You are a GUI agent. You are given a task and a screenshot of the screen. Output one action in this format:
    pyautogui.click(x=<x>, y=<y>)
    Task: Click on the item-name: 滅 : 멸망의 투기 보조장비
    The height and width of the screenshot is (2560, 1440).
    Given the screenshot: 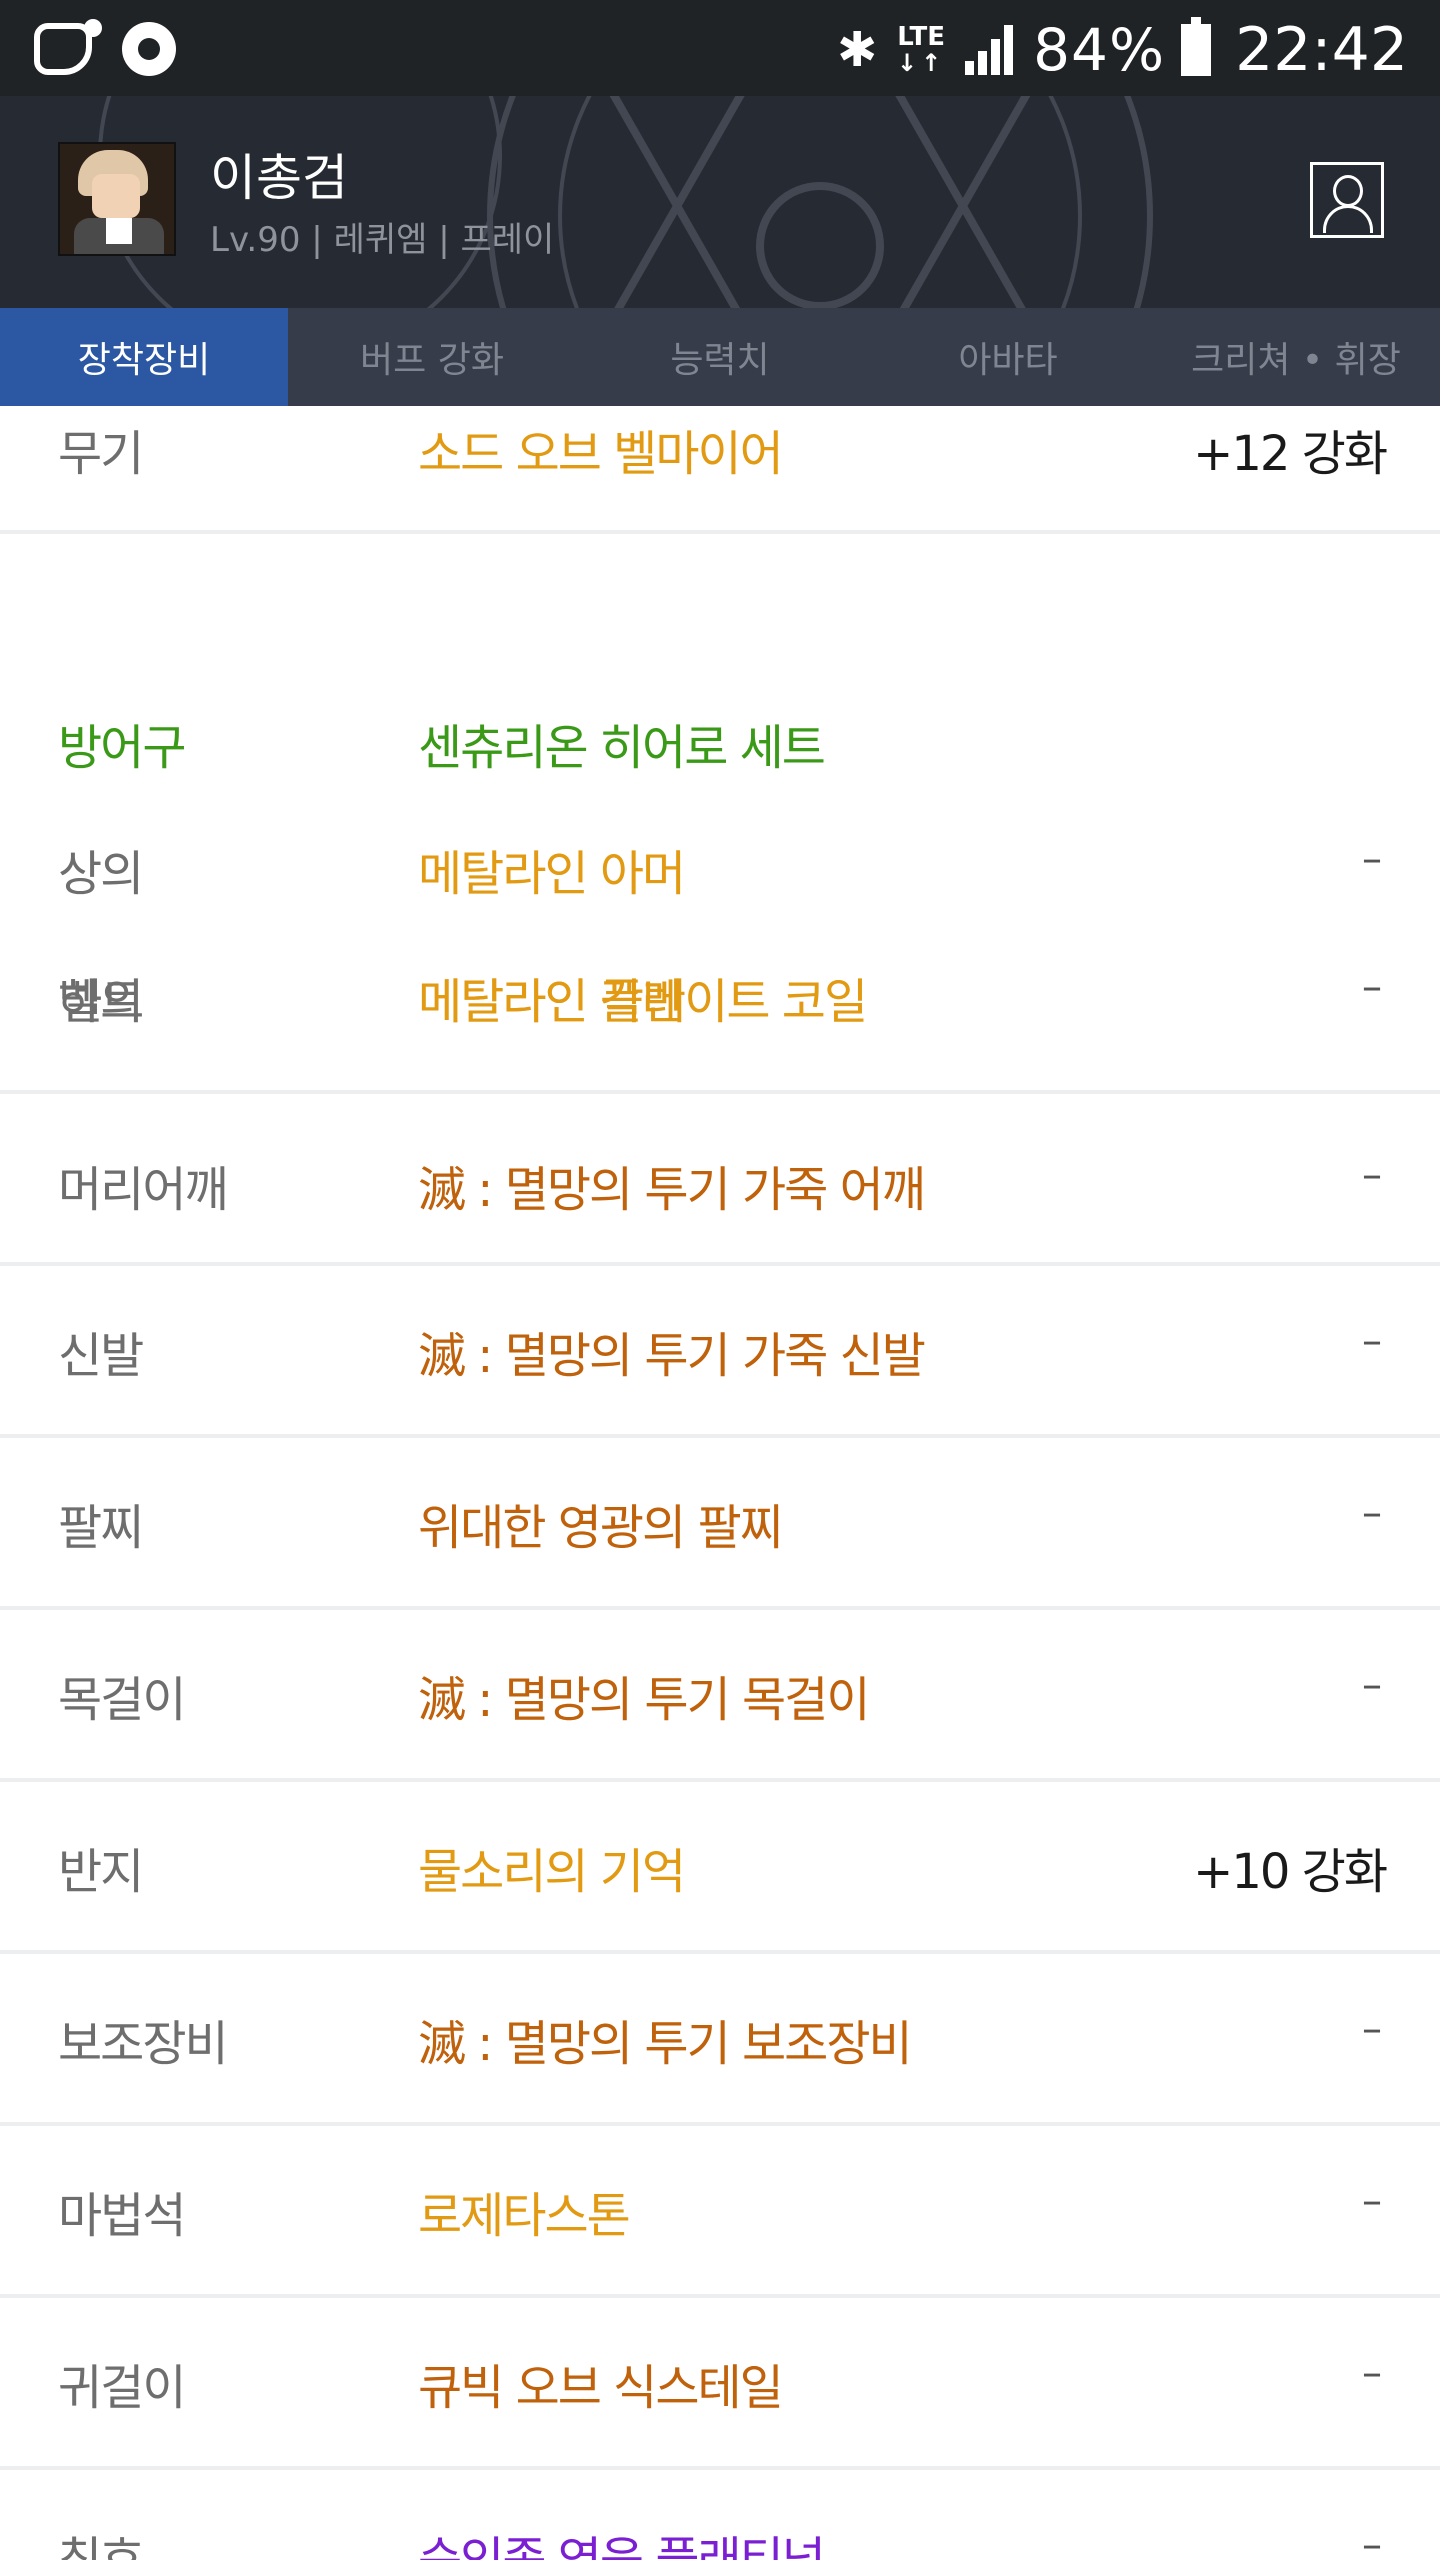 What is the action you would take?
    pyautogui.click(x=665, y=2044)
    